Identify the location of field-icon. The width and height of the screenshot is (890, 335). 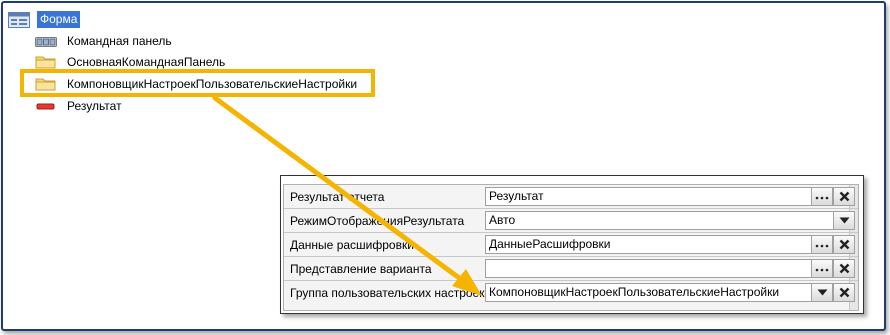
(46, 106).